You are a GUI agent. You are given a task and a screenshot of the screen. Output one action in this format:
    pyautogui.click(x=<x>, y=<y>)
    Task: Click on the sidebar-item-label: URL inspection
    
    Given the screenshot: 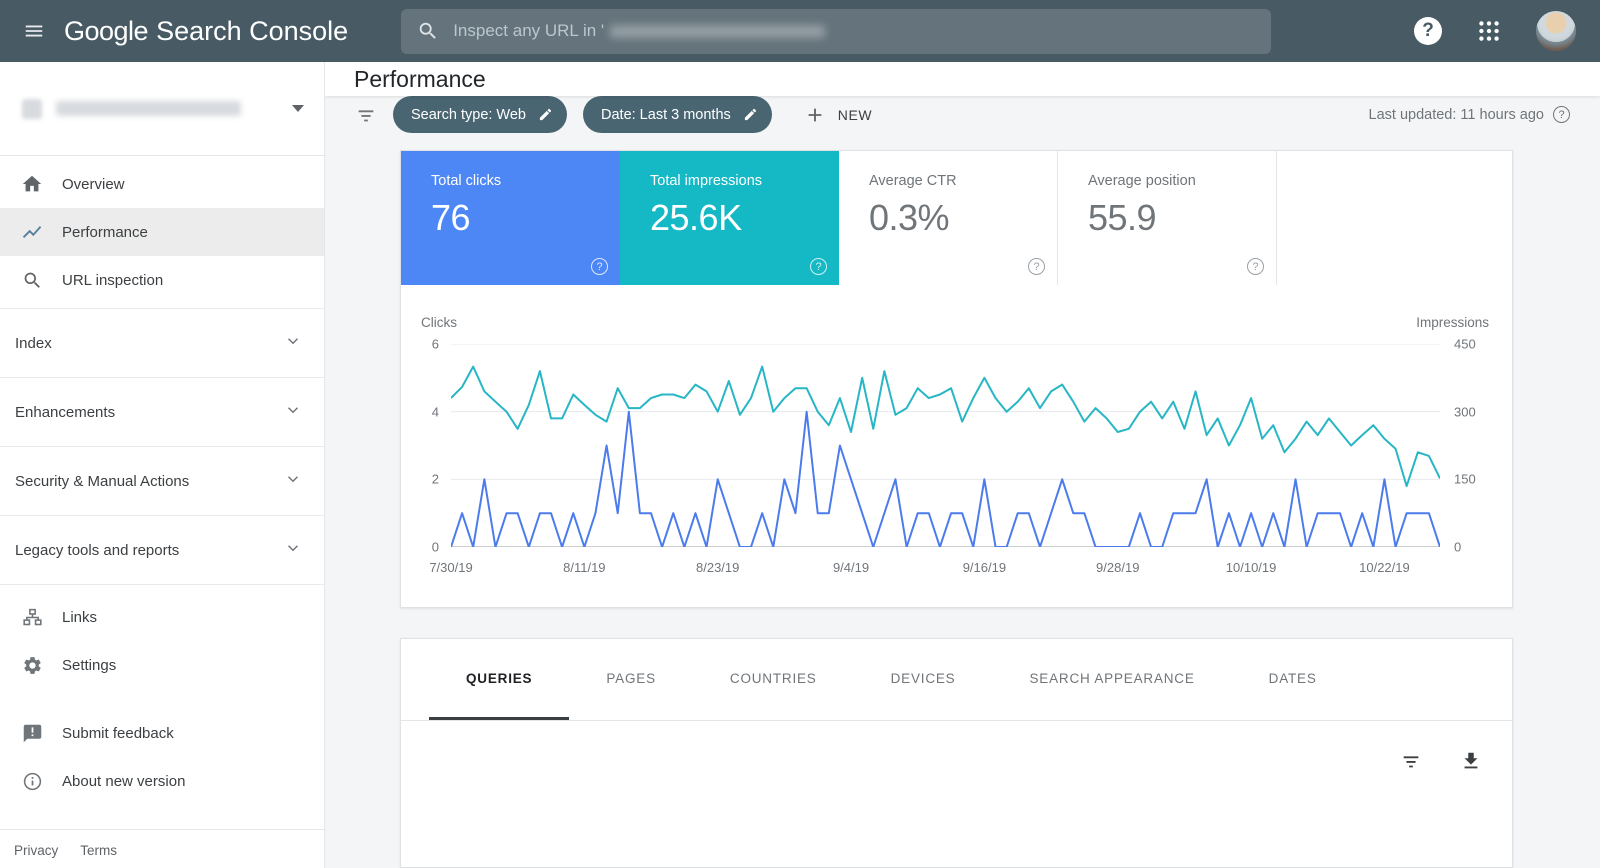 What is the action you would take?
    pyautogui.click(x=113, y=280)
    